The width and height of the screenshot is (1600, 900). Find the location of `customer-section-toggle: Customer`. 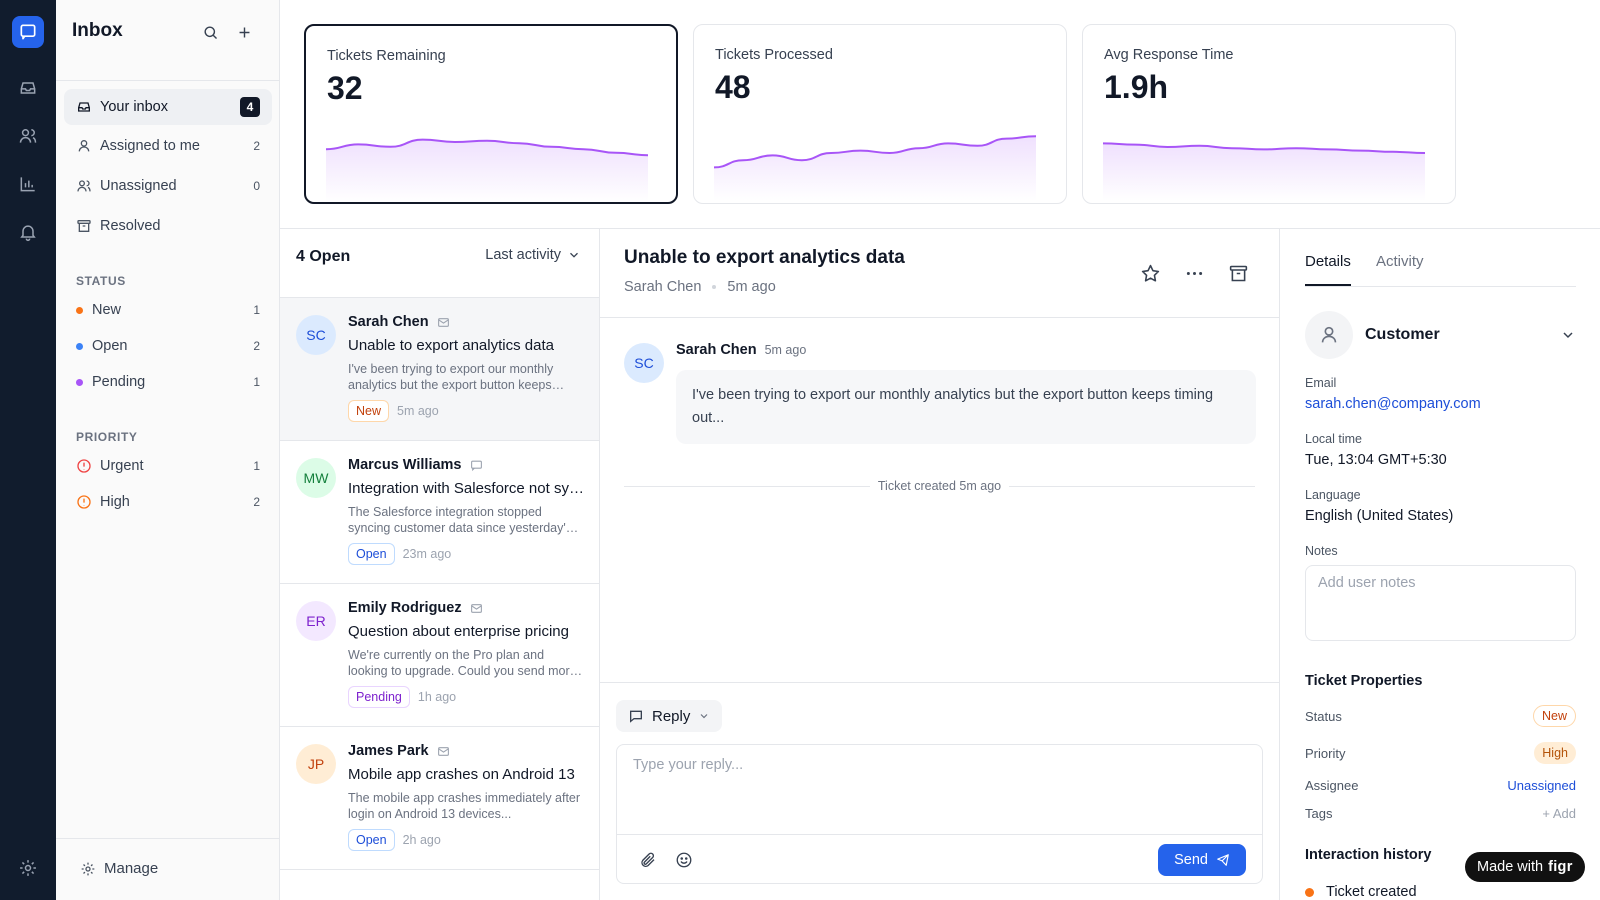

customer-section-toggle: Customer is located at coordinates (1440, 335).